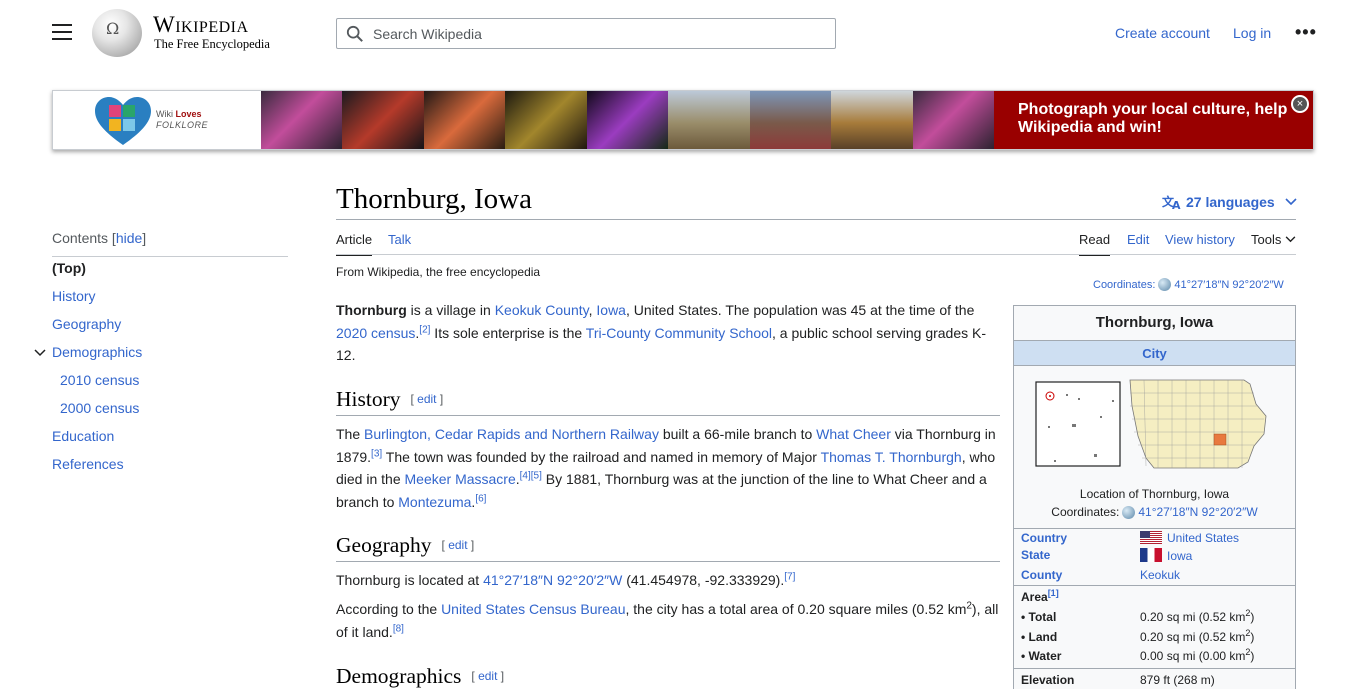  I want to click on toc-hide-link: hide, so click(129, 238).